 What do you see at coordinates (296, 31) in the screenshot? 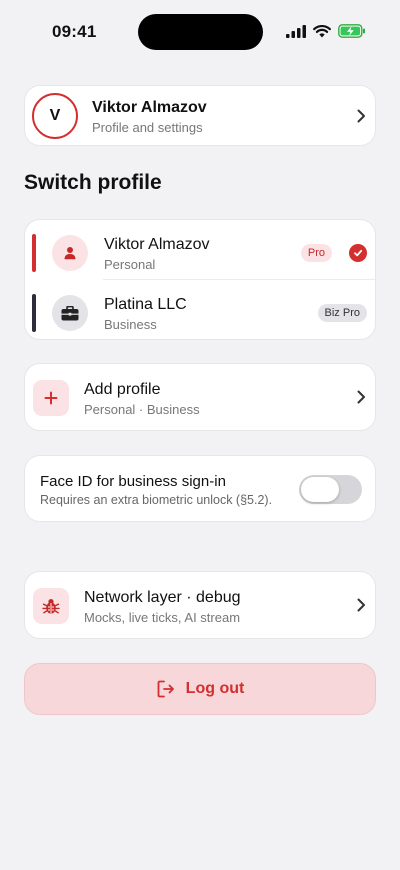
I see `signal-icon` at bounding box center [296, 31].